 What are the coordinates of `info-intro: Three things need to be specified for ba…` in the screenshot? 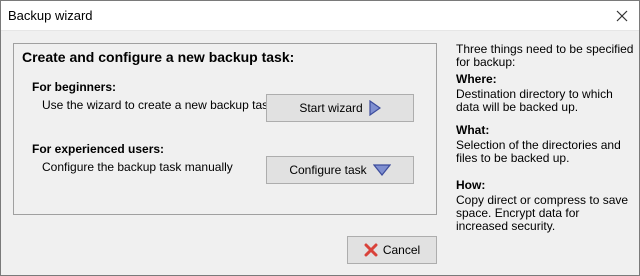 It's located at (545, 55).